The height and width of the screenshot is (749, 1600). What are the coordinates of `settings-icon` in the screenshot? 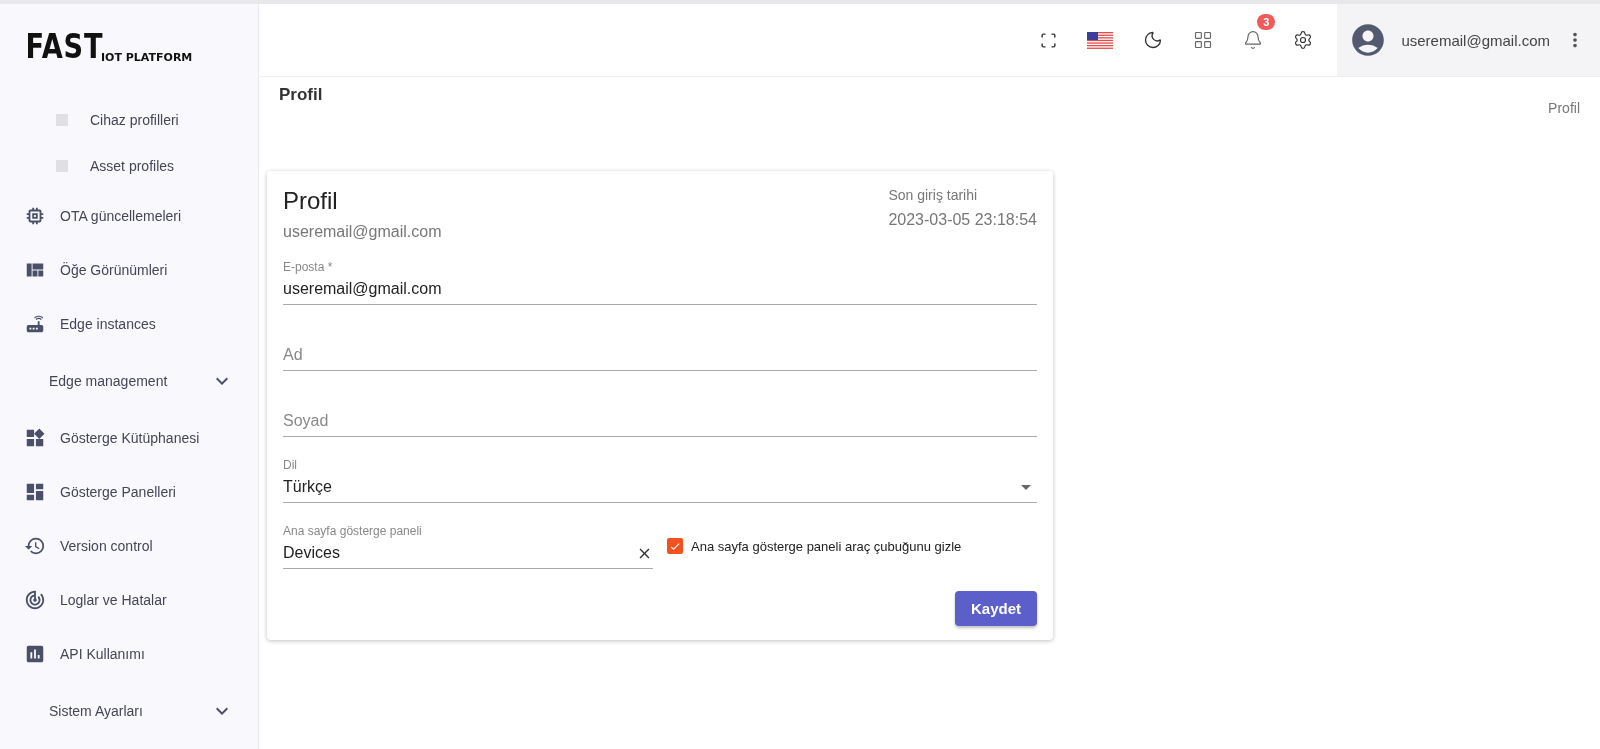 It's located at (1303, 40).